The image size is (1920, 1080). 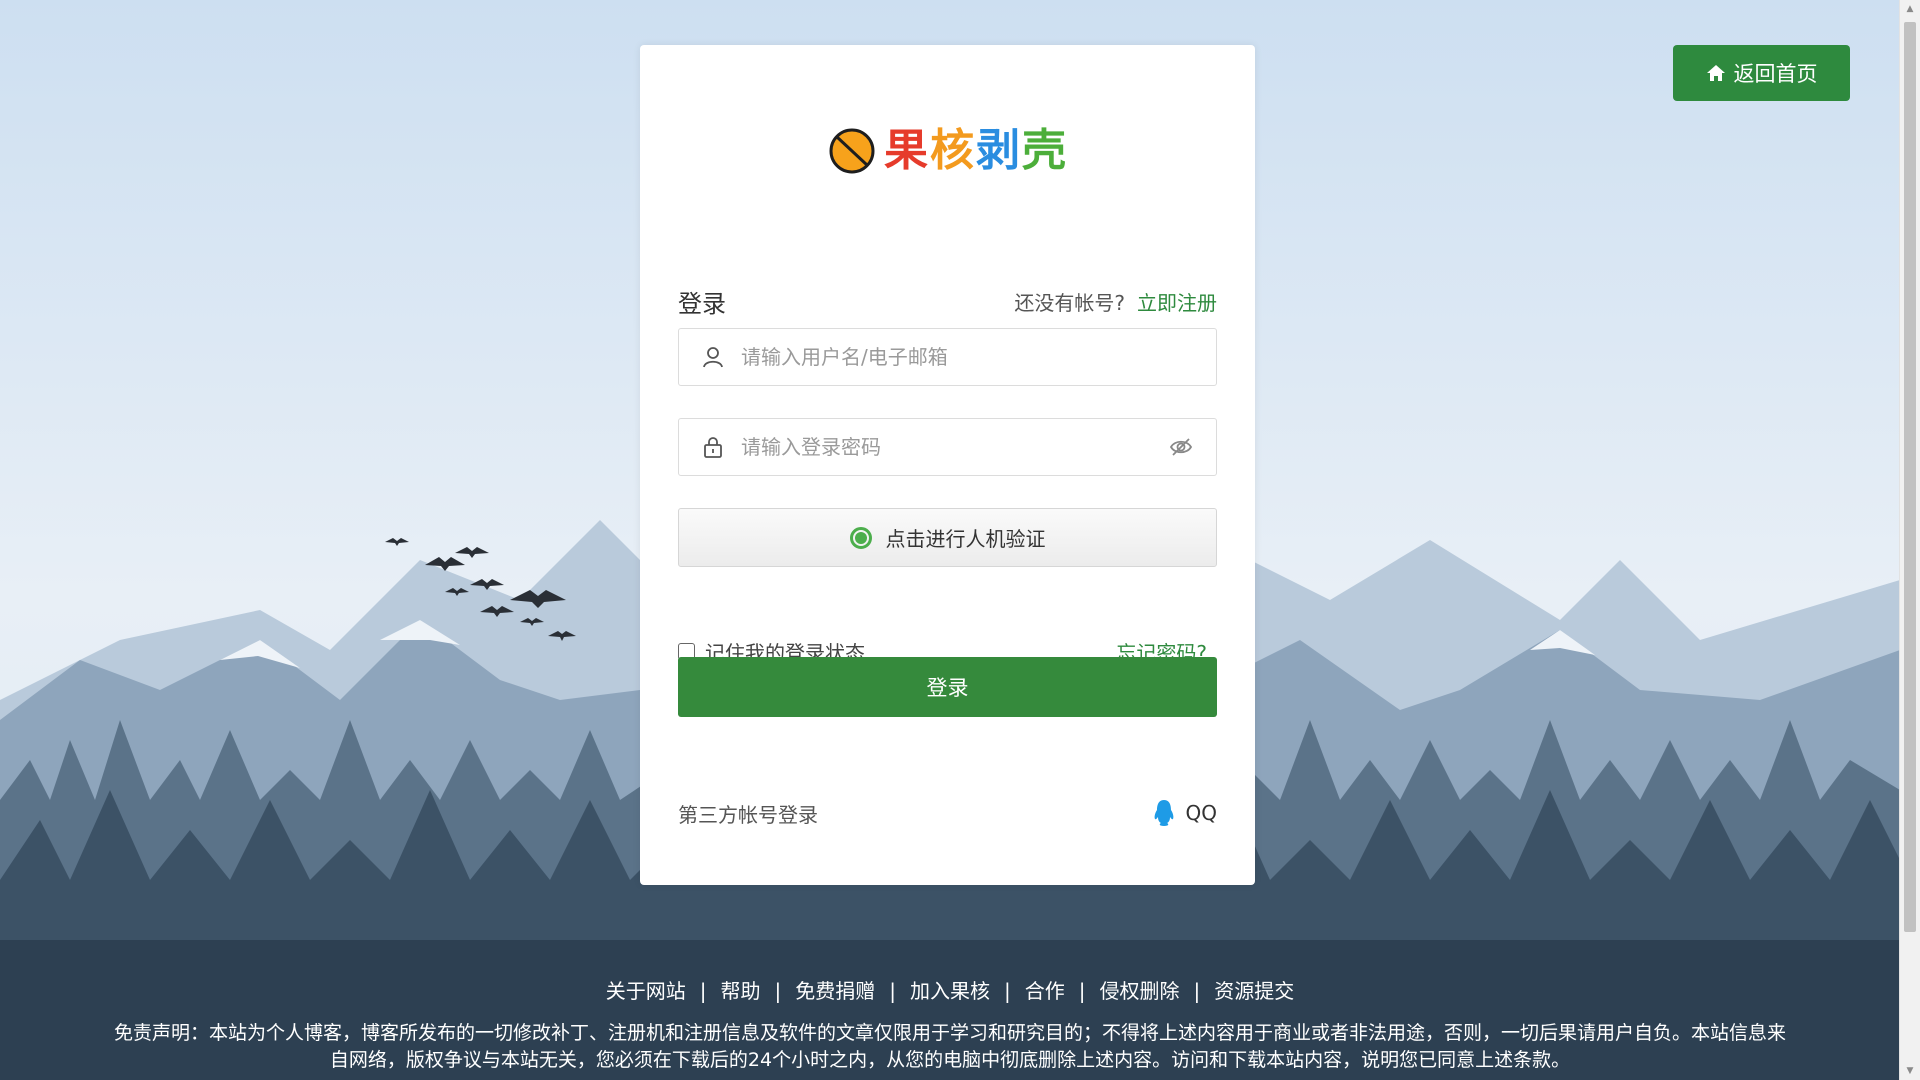 I want to click on password-field, so click(x=947, y=447).